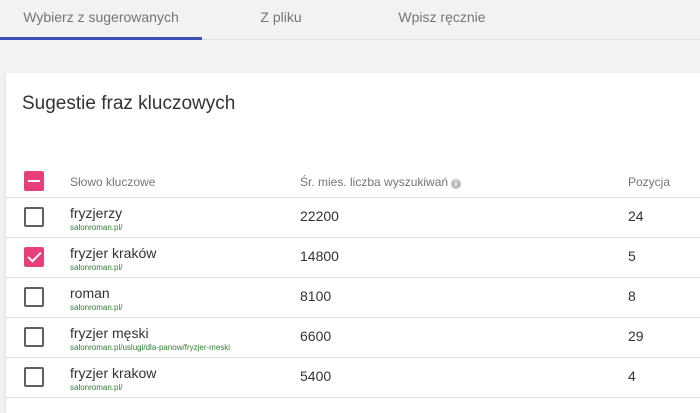 This screenshot has width=700, height=413. Describe the element at coordinates (281, 20) in the screenshot. I see `tab-from-file: Z pliku` at that location.